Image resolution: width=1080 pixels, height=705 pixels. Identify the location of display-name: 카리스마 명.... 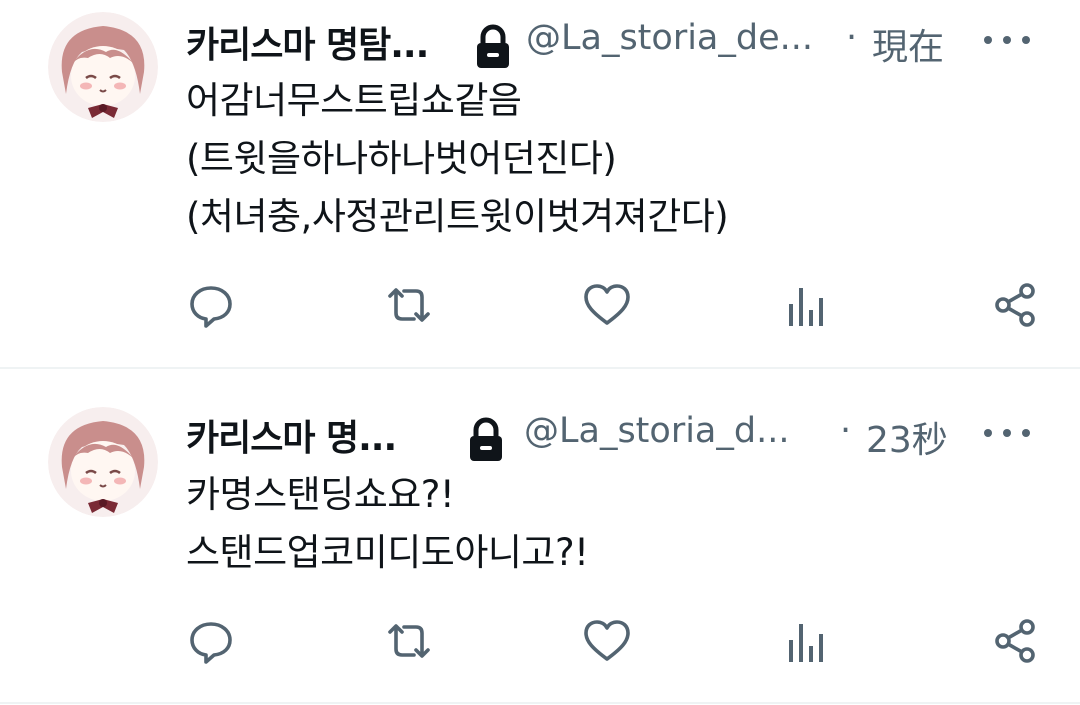
(291, 435).